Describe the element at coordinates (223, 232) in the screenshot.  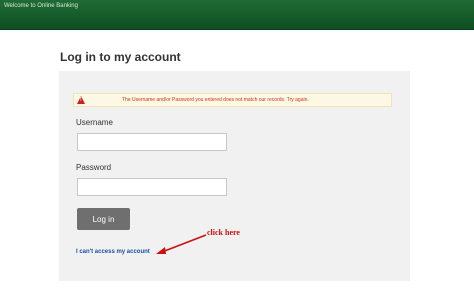
I see `annotation-label: click here` at that location.